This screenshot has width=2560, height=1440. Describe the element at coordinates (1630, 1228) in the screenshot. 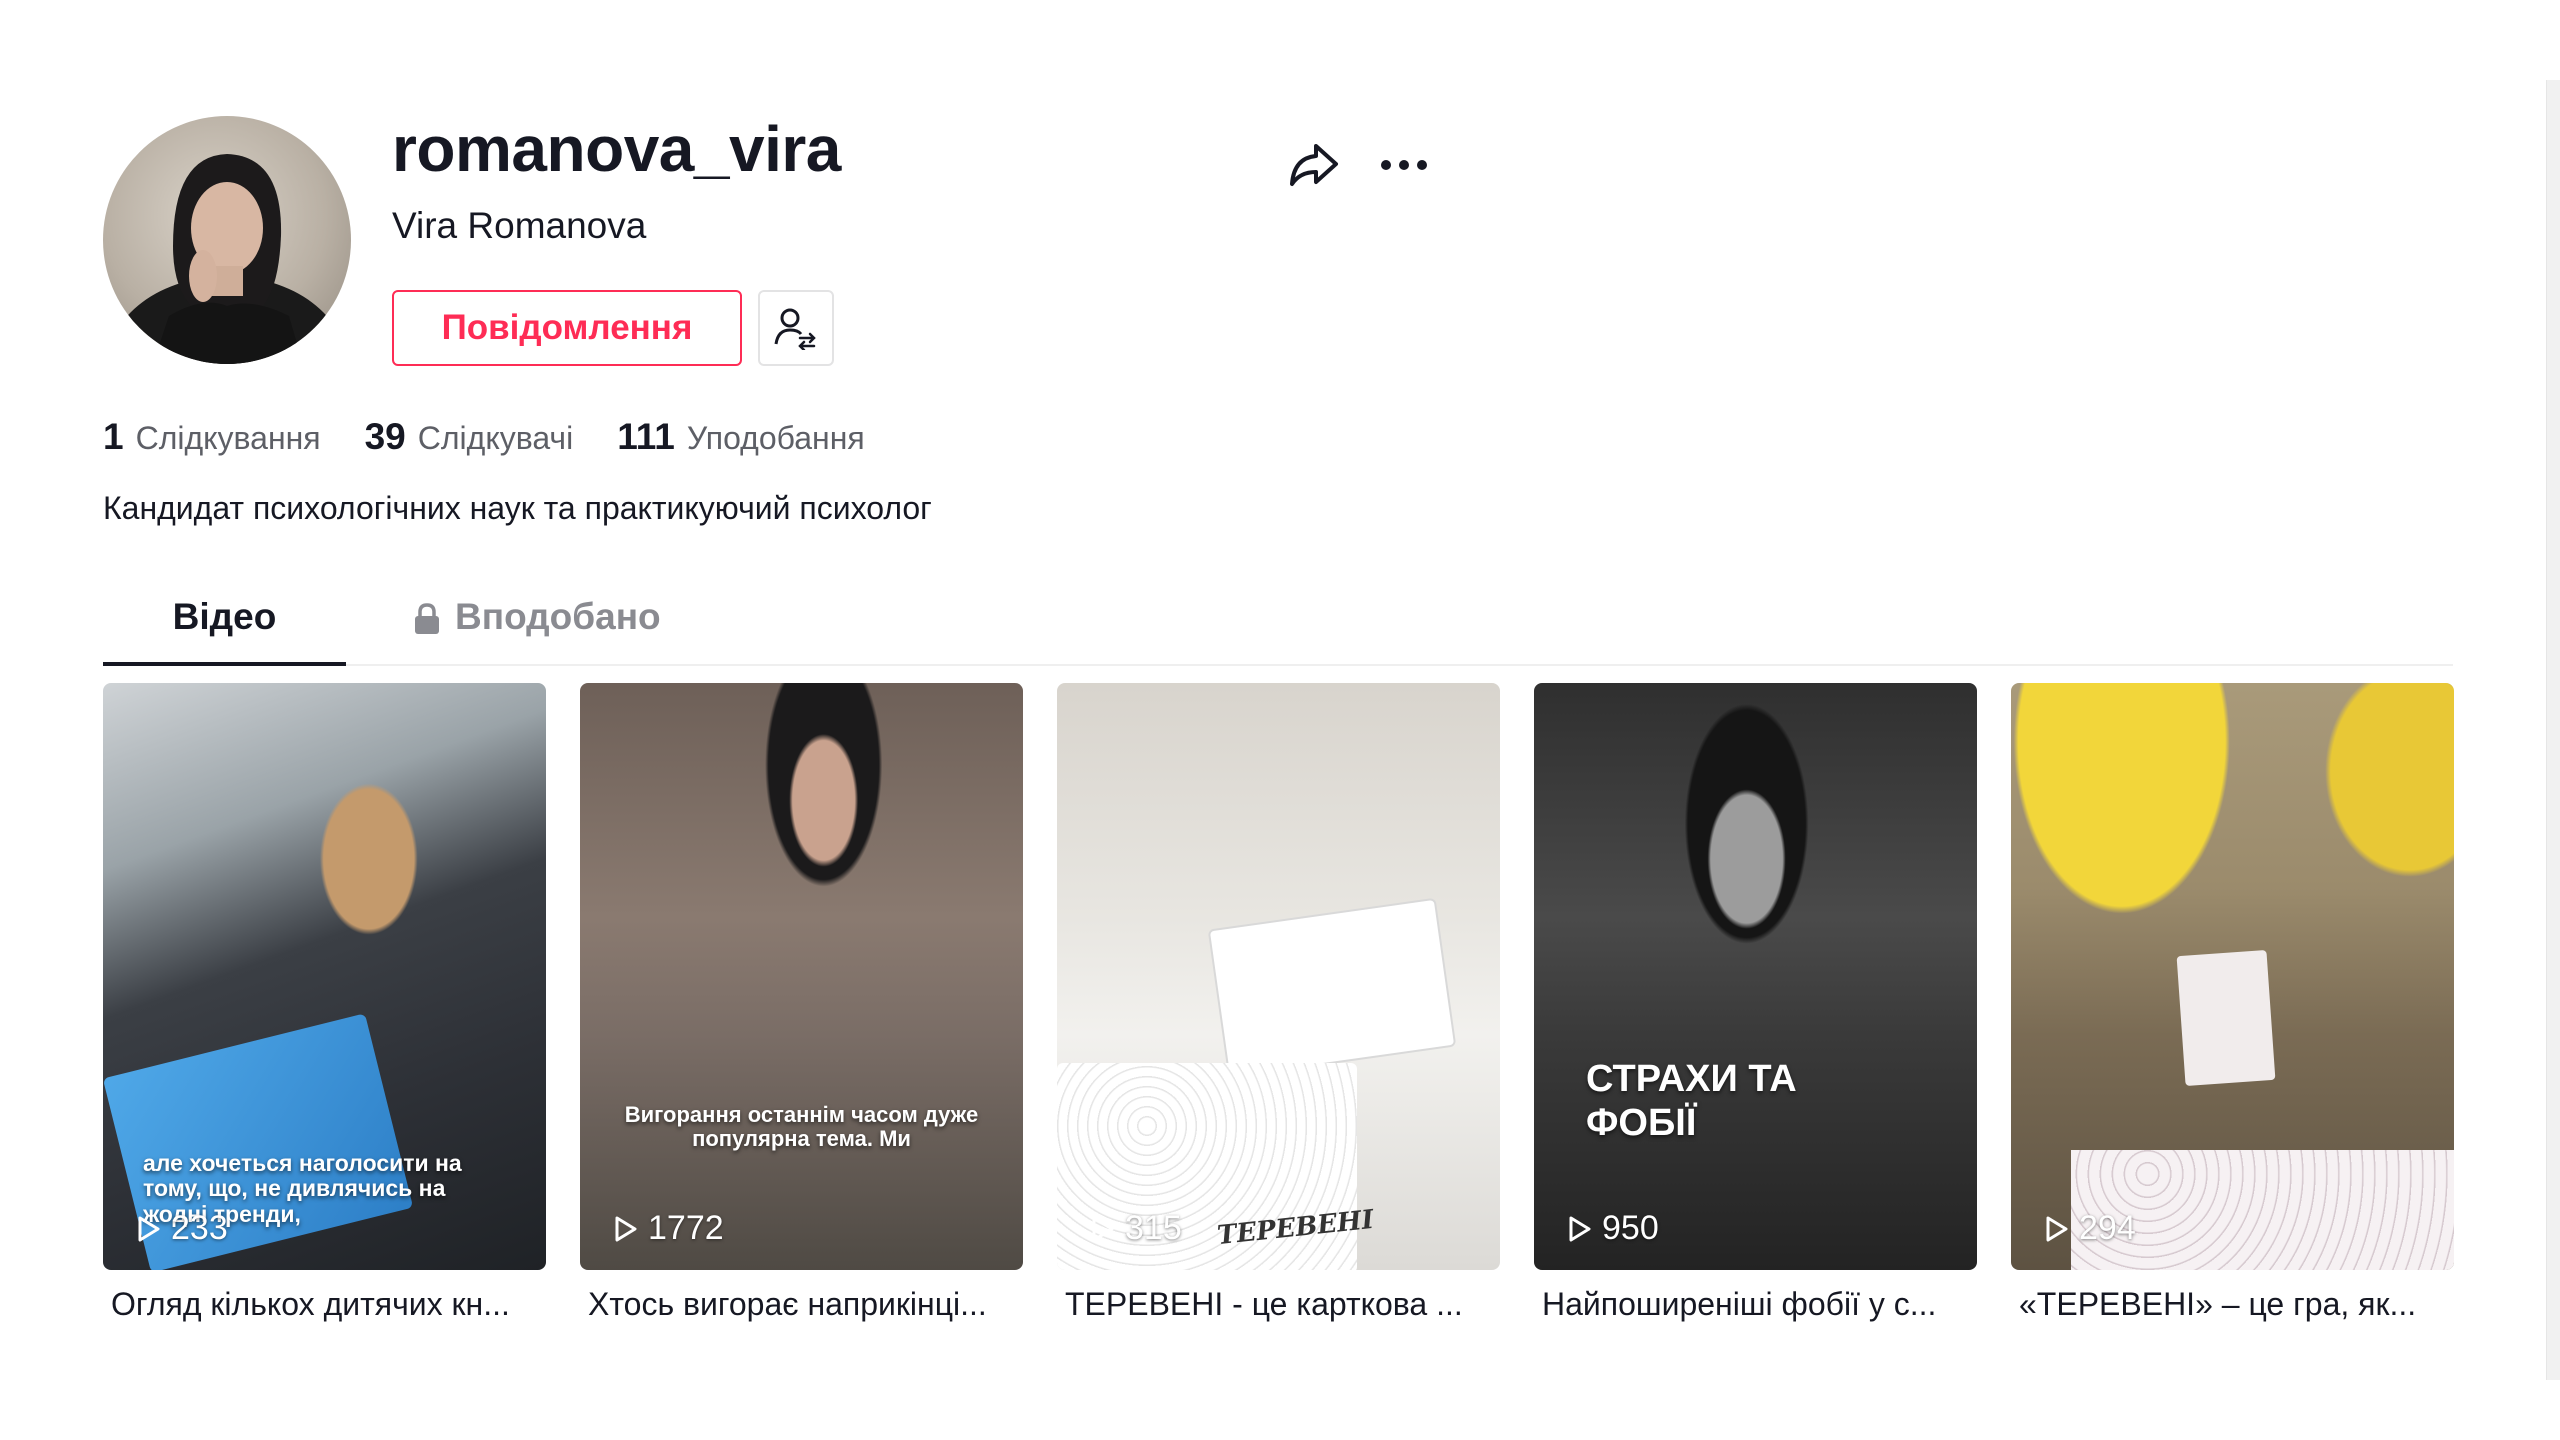

I see `view-count-value: 950` at that location.